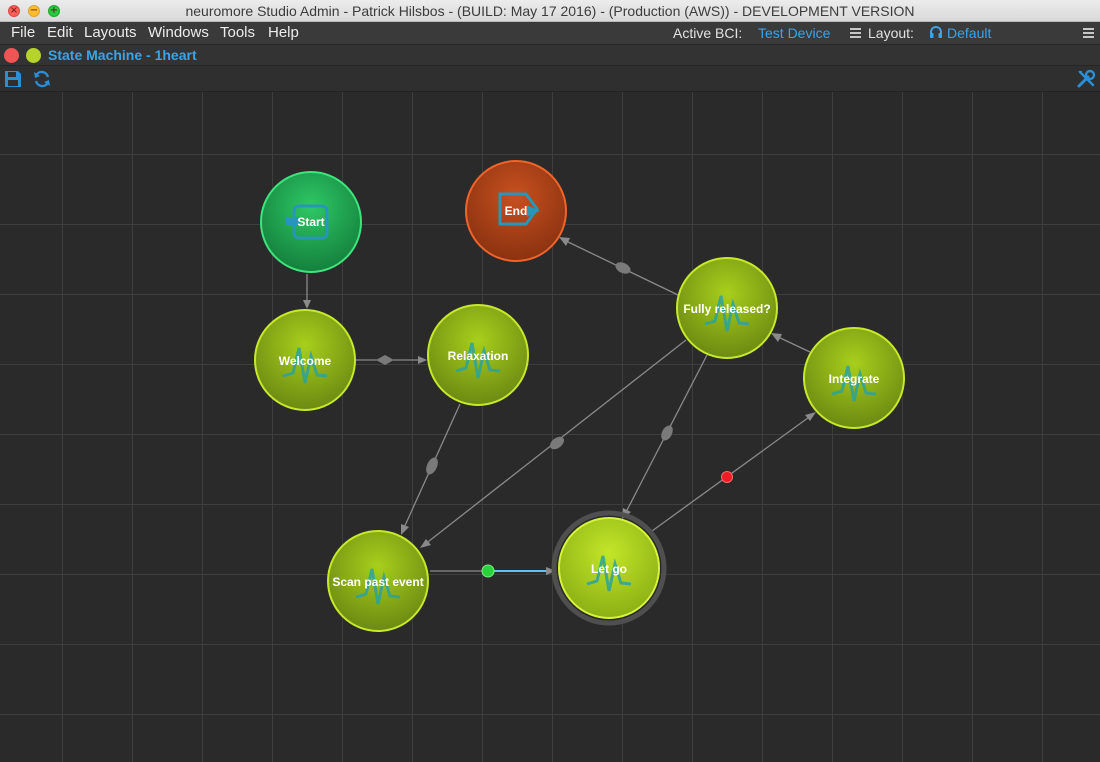 Image resolution: width=1100 pixels, height=762 pixels. I want to click on layout-selector: Default, so click(969, 33).